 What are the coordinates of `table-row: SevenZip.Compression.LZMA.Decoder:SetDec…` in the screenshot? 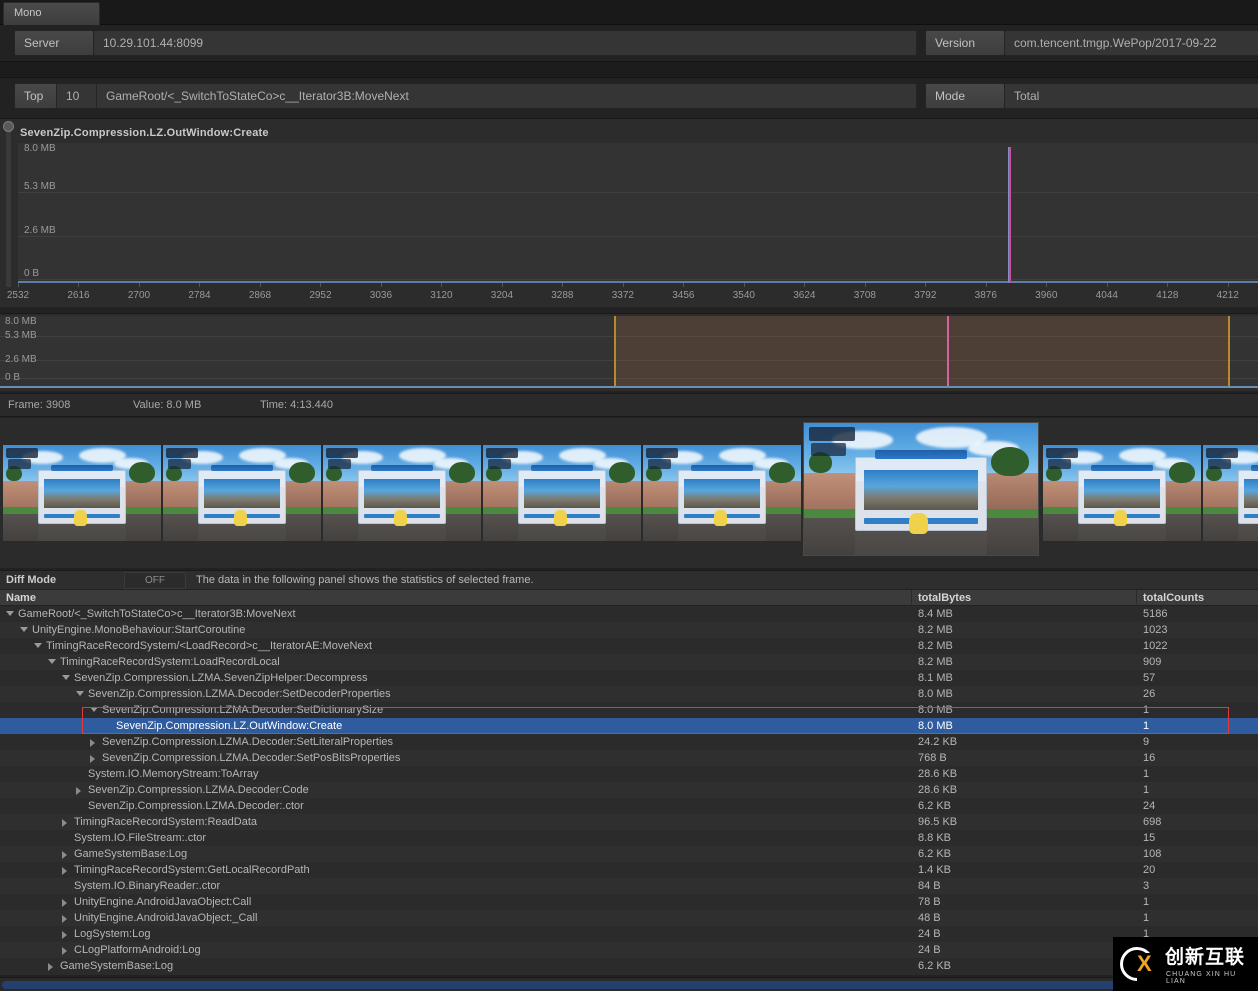 It's located at (629, 694).